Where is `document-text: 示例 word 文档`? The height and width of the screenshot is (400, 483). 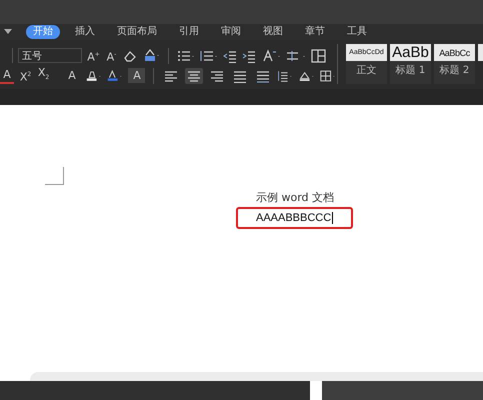
document-text: 示例 word 文档 is located at coordinates (296, 197).